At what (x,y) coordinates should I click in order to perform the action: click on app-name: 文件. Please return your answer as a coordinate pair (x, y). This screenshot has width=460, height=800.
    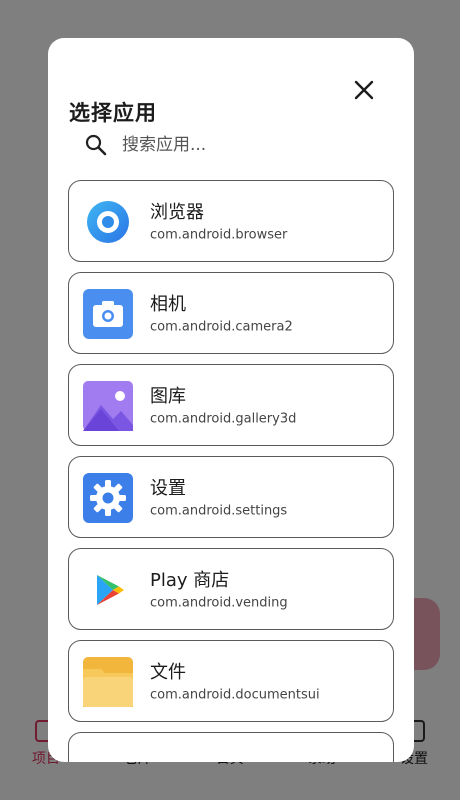
    Looking at the image, I should click on (168, 672).